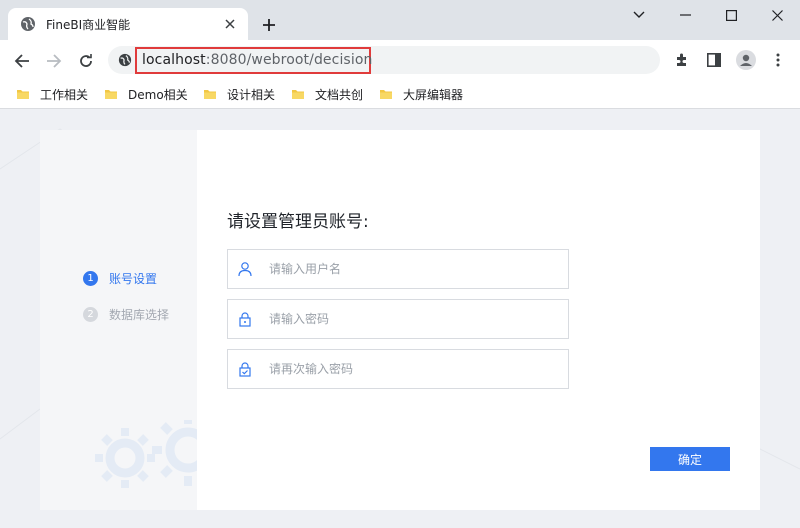 The width and height of the screenshot is (800, 528). What do you see at coordinates (22, 61) in the screenshot?
I see `back-arrow-icon` at bounding box center [22, 61].